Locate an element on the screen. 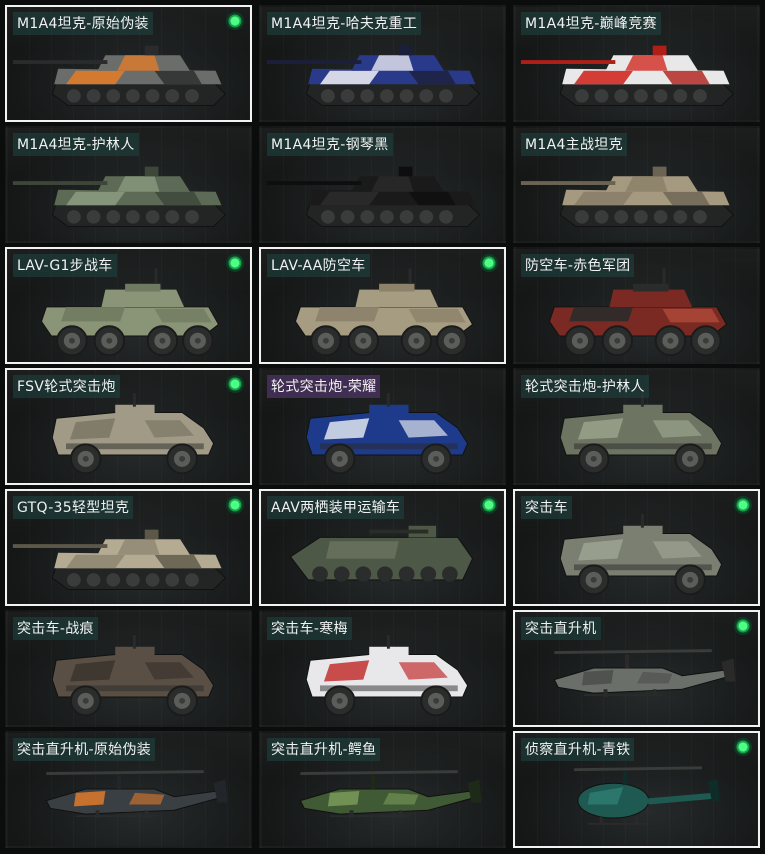 The height and width of the screenshot is (854, 765). vehicle-name: FSV轮式突击炮 is located at coordinates (66, 386).